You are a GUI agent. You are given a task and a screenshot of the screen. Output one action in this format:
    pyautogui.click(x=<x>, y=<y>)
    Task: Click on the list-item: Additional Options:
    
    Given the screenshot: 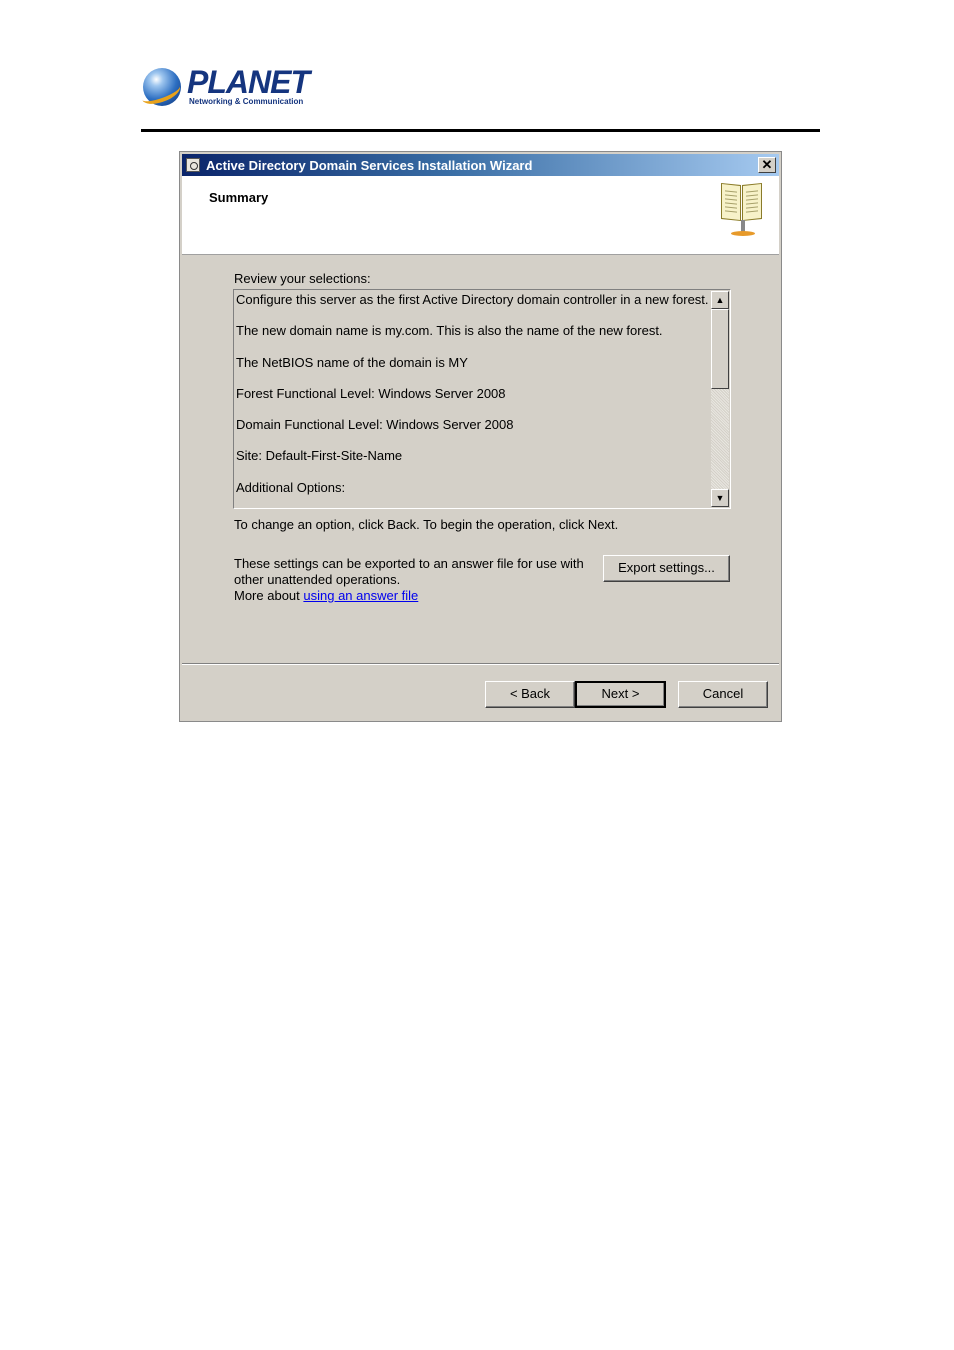 What is the action you would take?
    pyautogui.click(x=291, y=487)
    